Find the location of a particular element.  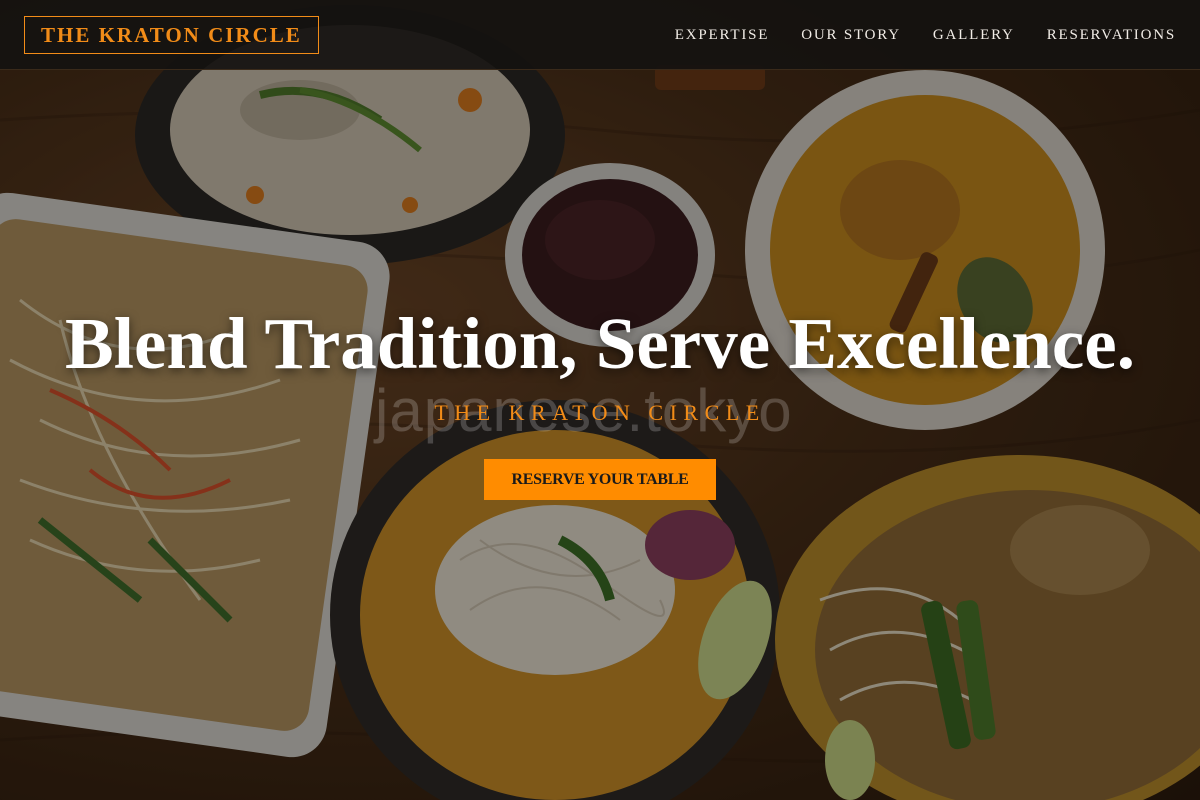

logo: THE KRATON CIRCLE is located at coordinates (171, 35).